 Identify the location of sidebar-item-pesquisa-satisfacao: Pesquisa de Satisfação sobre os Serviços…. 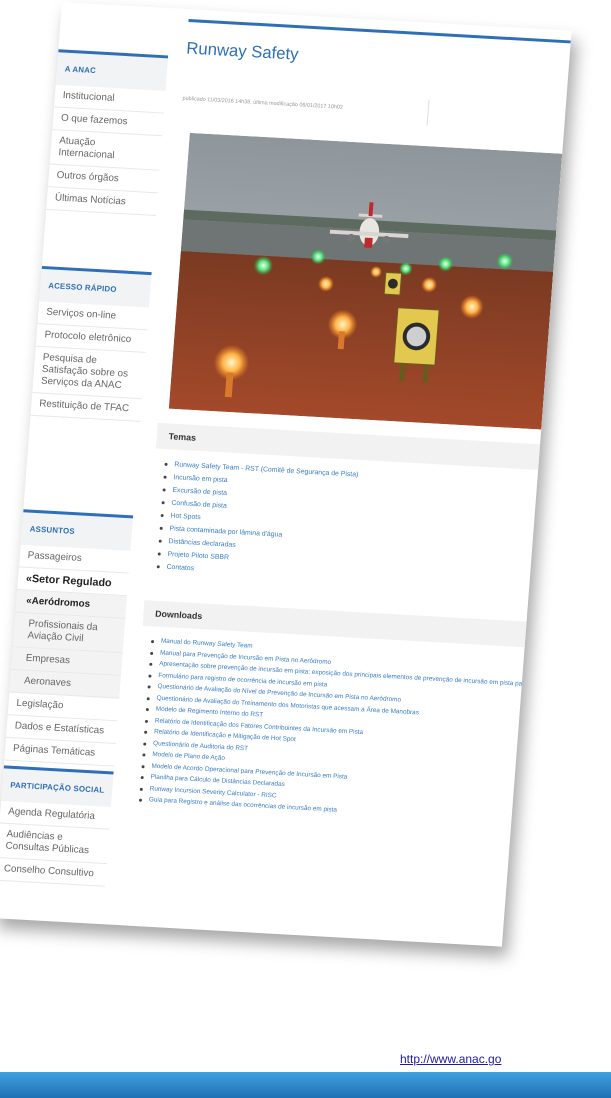
(89, 373).